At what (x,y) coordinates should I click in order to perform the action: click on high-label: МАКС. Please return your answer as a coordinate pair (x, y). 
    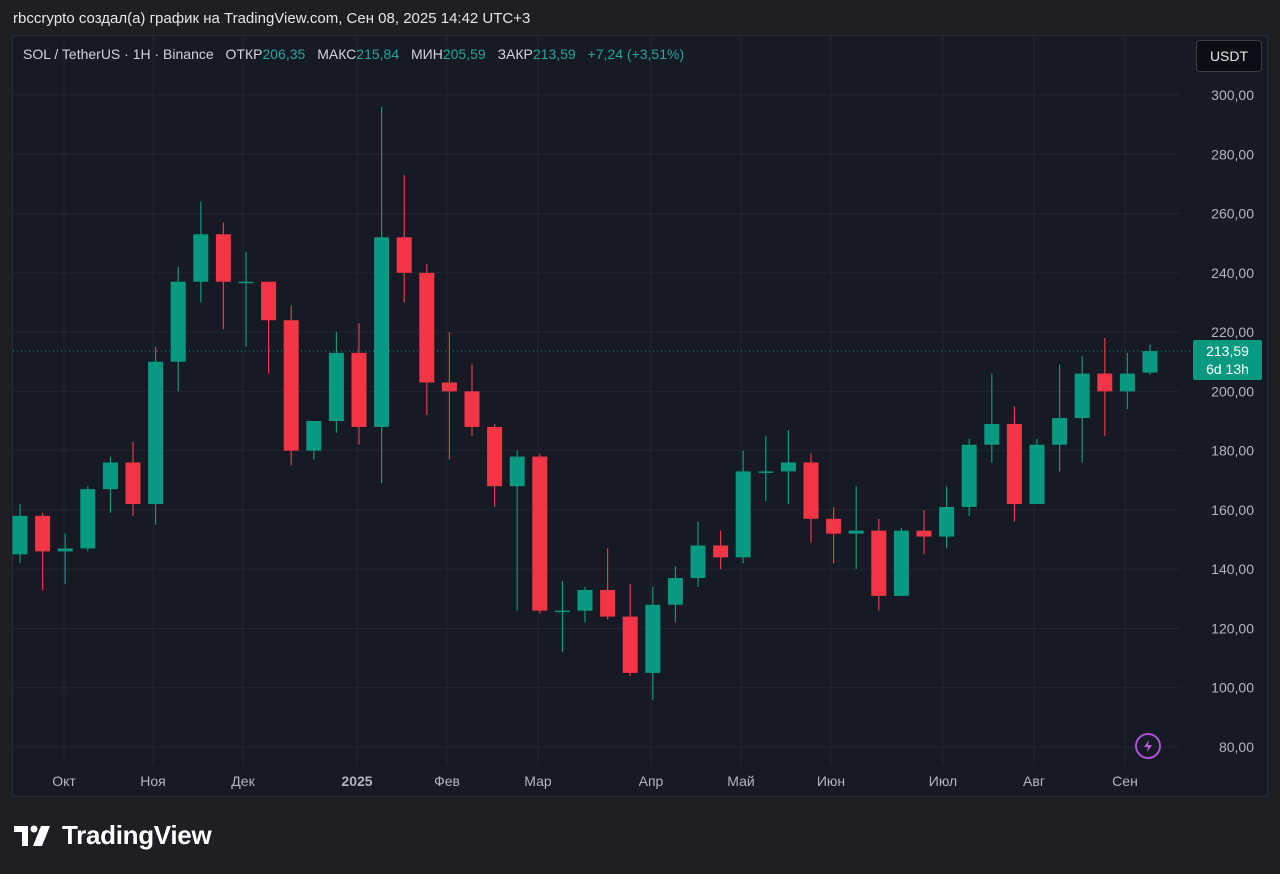
    Looking at the image, I should click on (337, 54).